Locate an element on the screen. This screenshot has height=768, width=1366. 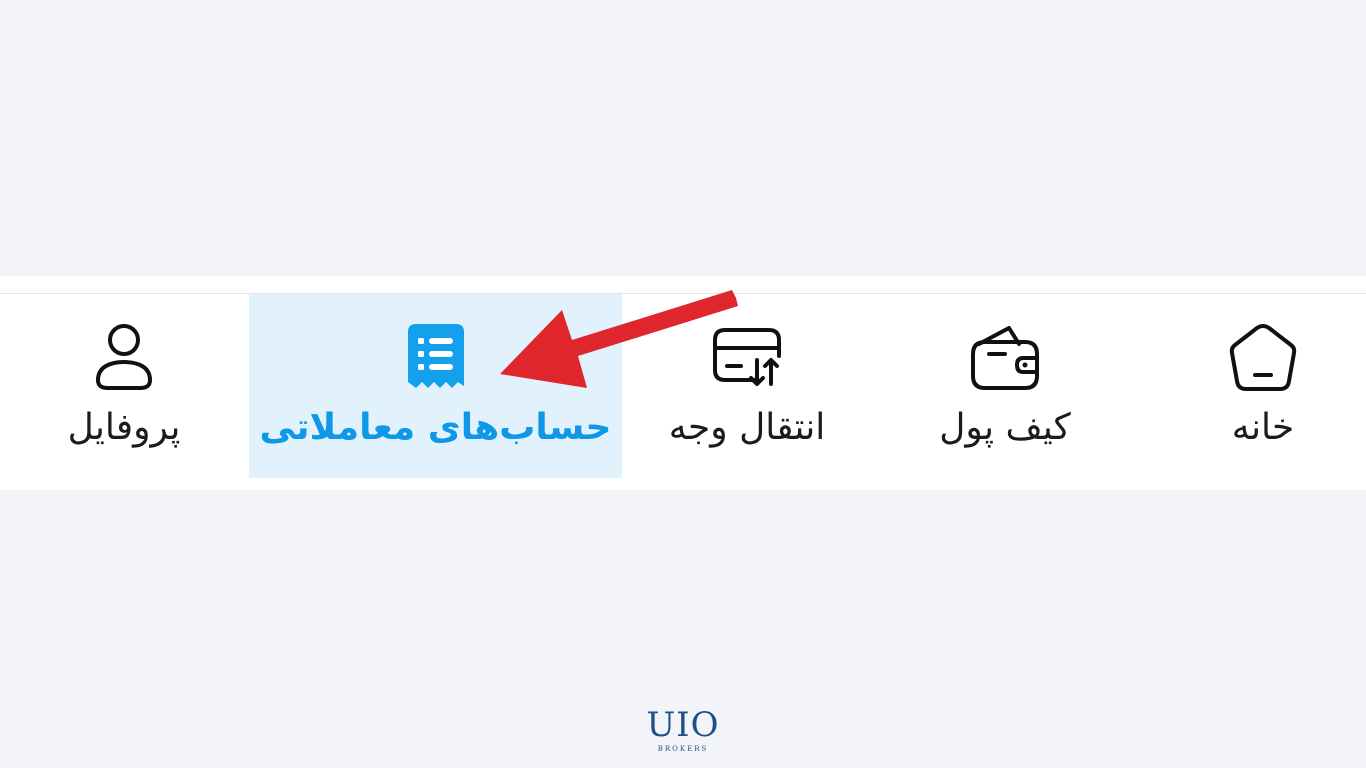
nav-item-profile: پروفایل is located at coordinates (124, 386).